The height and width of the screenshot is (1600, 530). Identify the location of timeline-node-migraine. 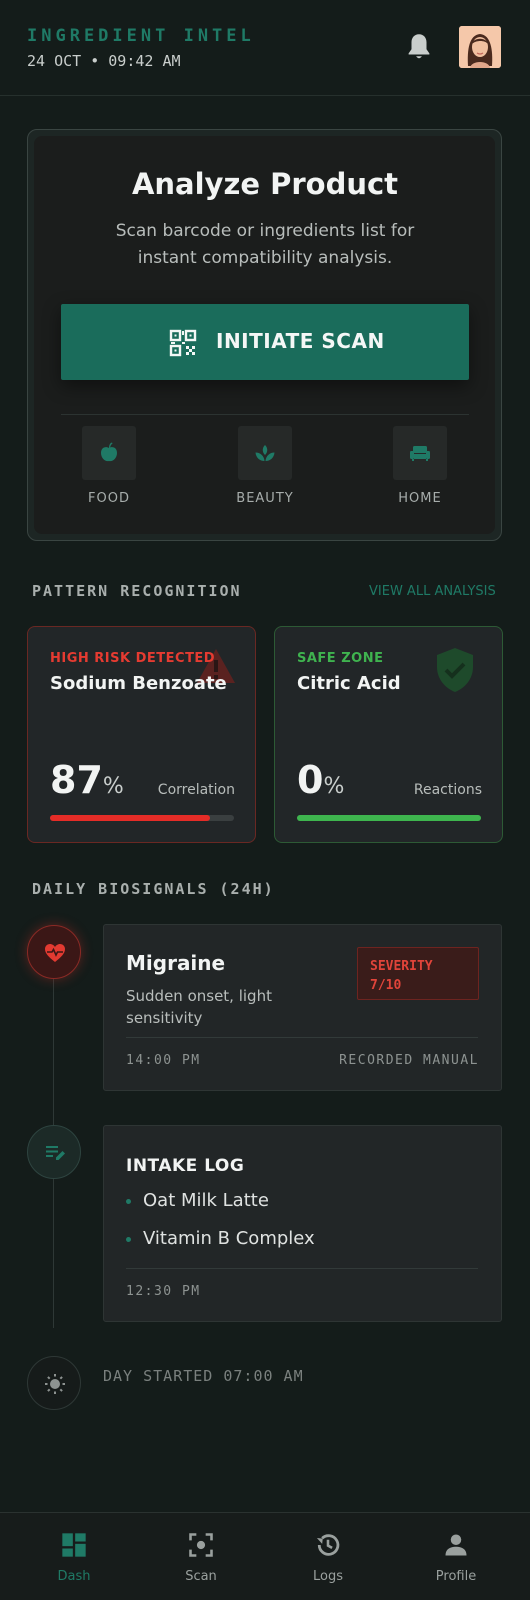
(54, 952).